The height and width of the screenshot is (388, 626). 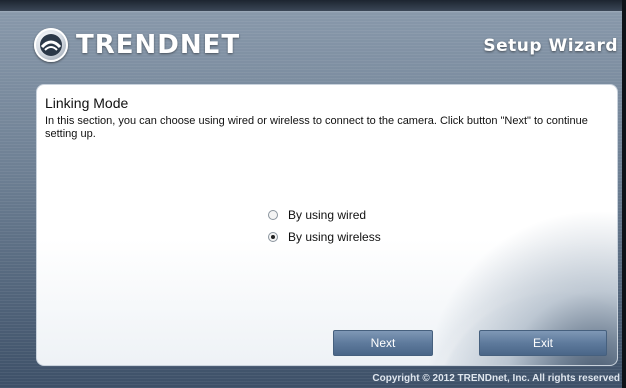 I want to click on page-title: Linking Mode, so click(x=87, y=103).